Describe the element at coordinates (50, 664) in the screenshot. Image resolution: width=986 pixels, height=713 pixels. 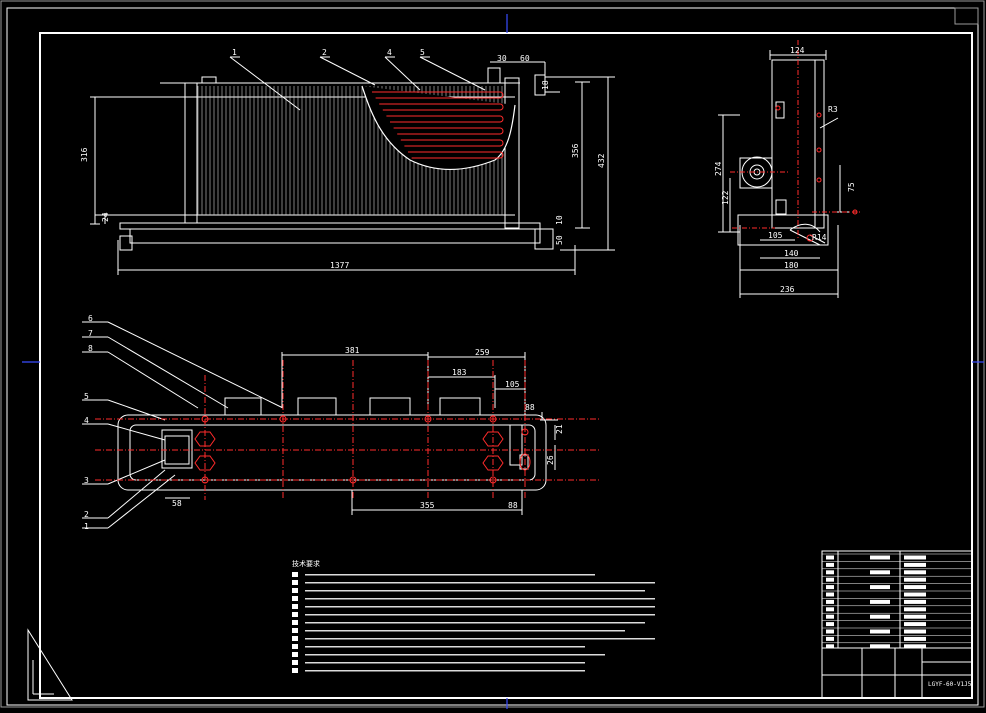
I see `ucs-icon` at that location.